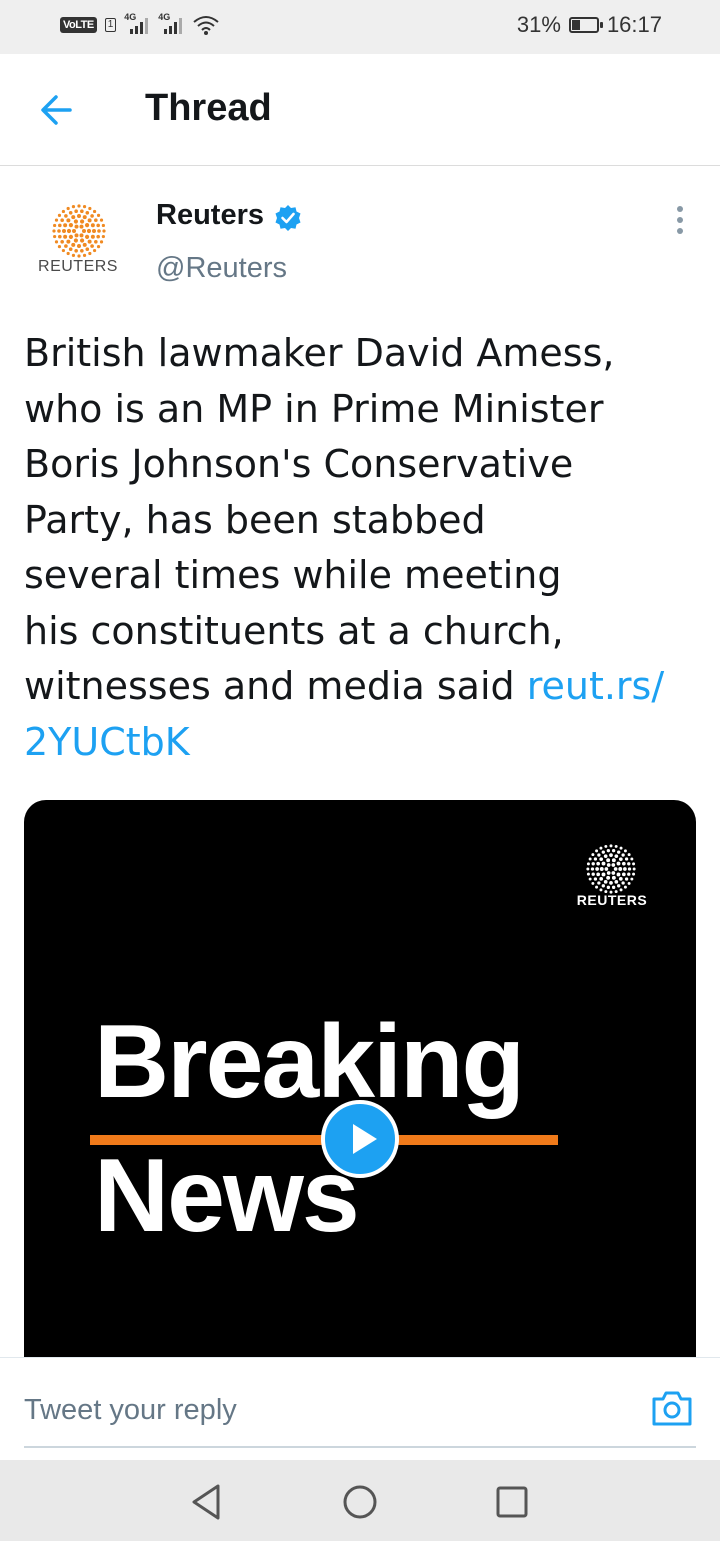 The height and width of the screenshot is (1541, 720). Describe the element at coordinates (255, 519) in the screenshot. I see `tweet-text-line: Party, has been stabbed` at that location.